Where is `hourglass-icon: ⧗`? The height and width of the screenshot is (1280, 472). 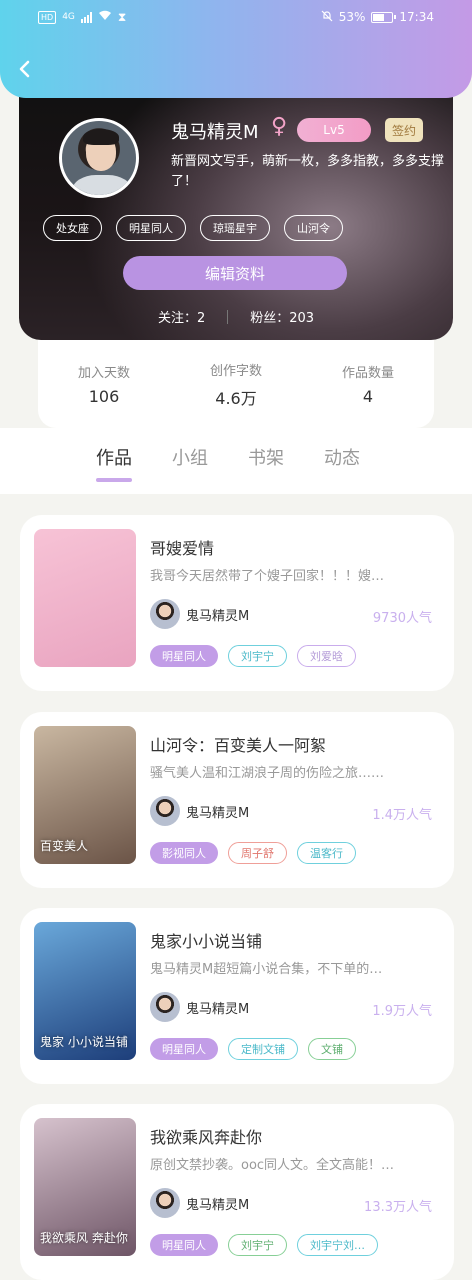 hourglass-icon: ⧗ is located at coordinates (122, 16).